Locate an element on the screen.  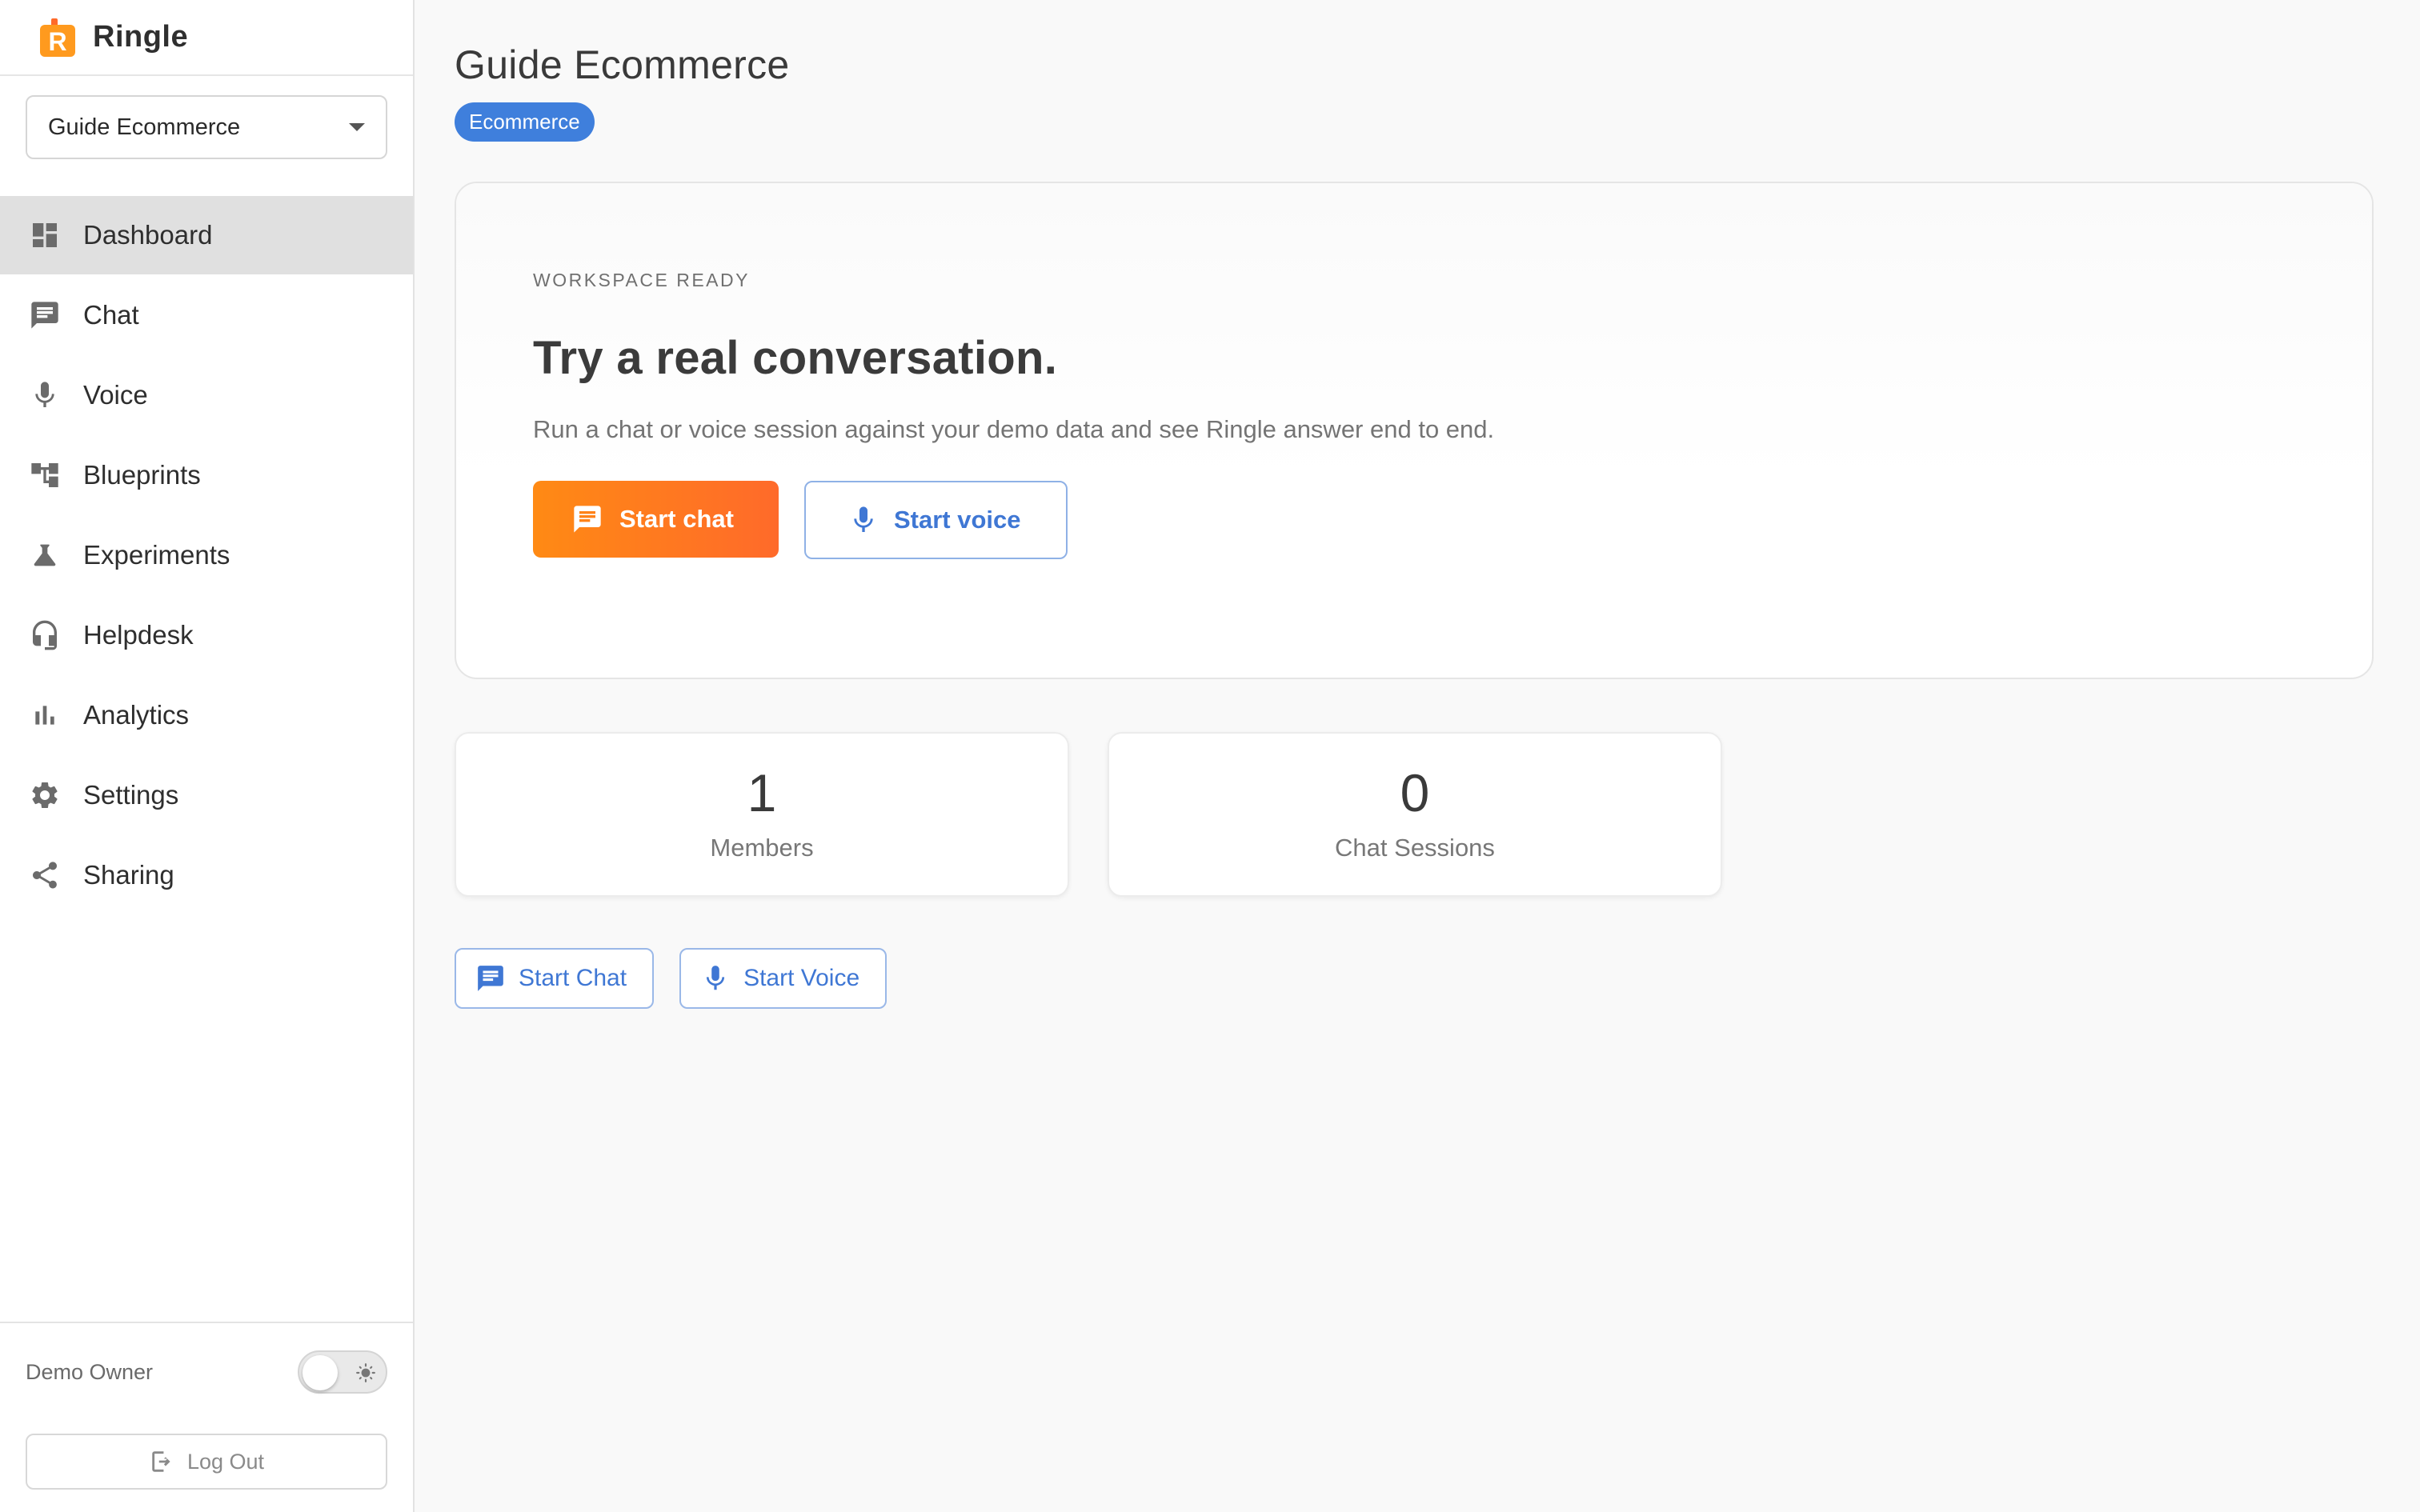
headset-icon is located at coordinates (44, 635).